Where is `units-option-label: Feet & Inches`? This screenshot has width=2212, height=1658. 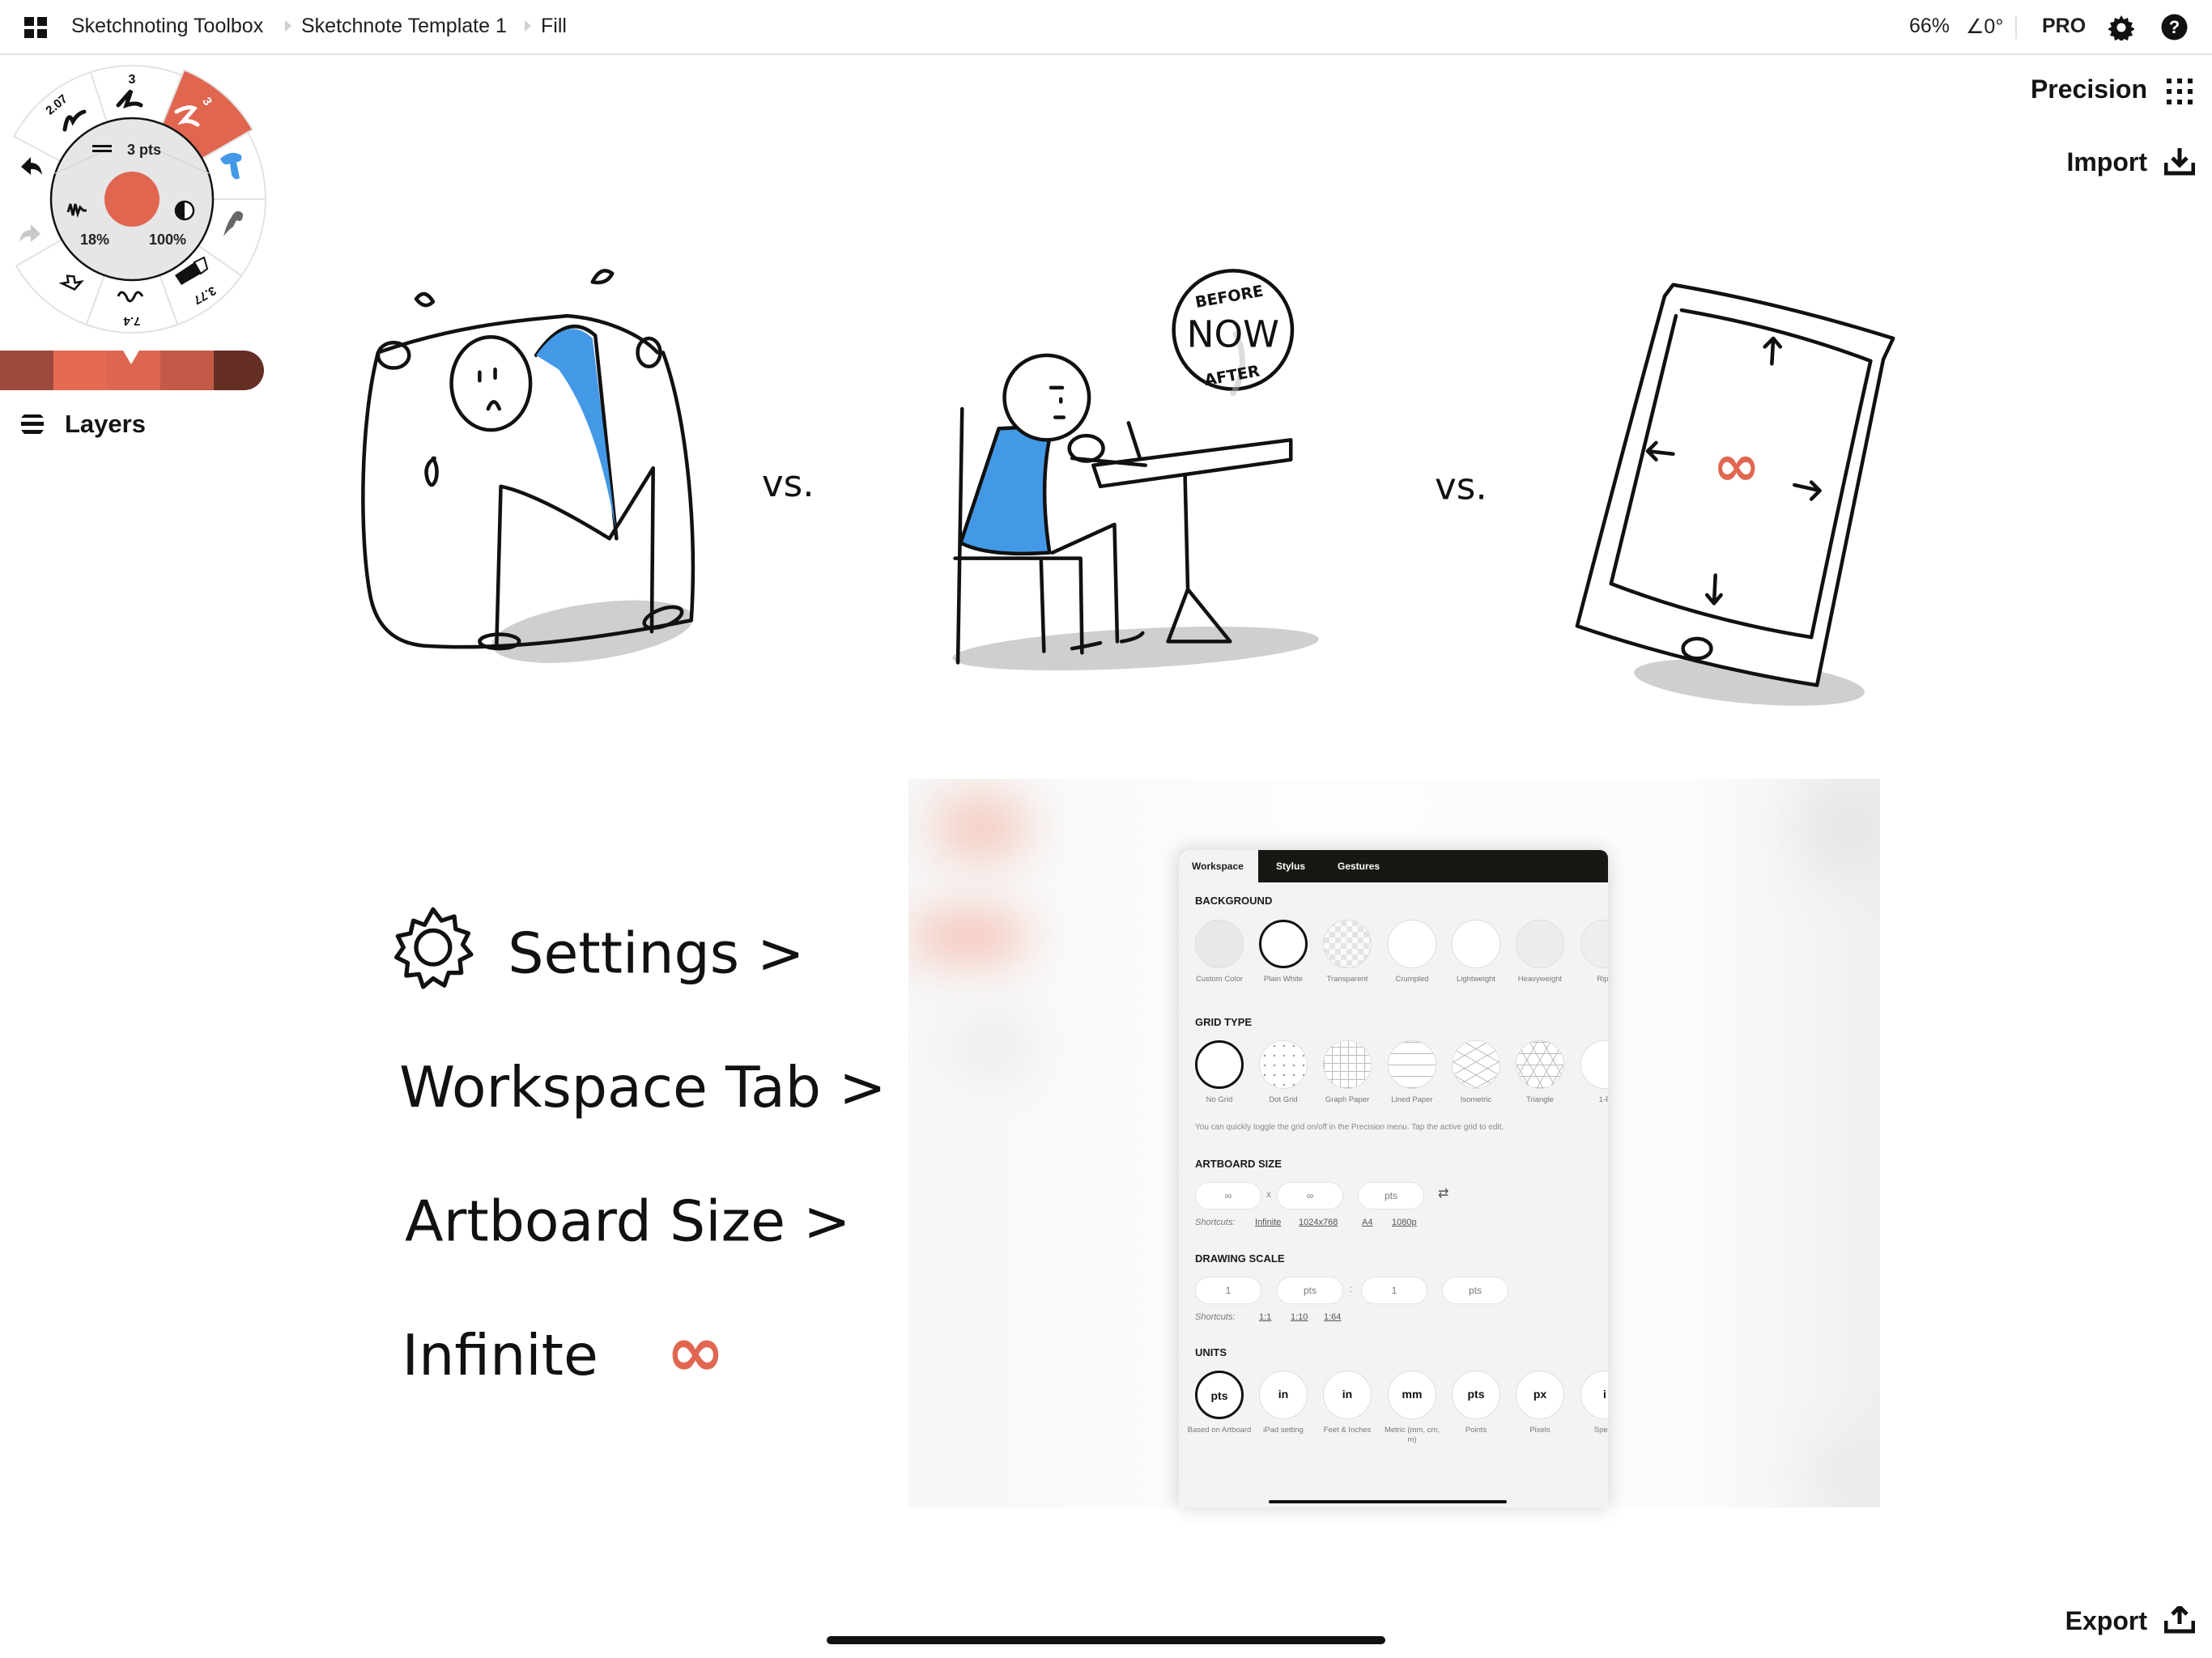
units-option-label: Feet & Inches is located at coordinates (1347, 1430).